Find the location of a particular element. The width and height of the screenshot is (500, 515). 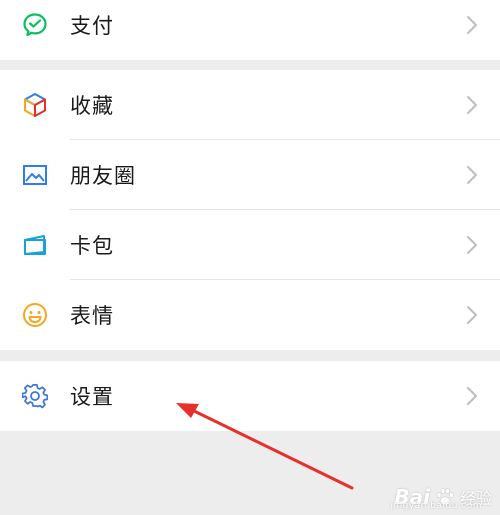

card-wallet-icon is located at coordinates (35, 245).